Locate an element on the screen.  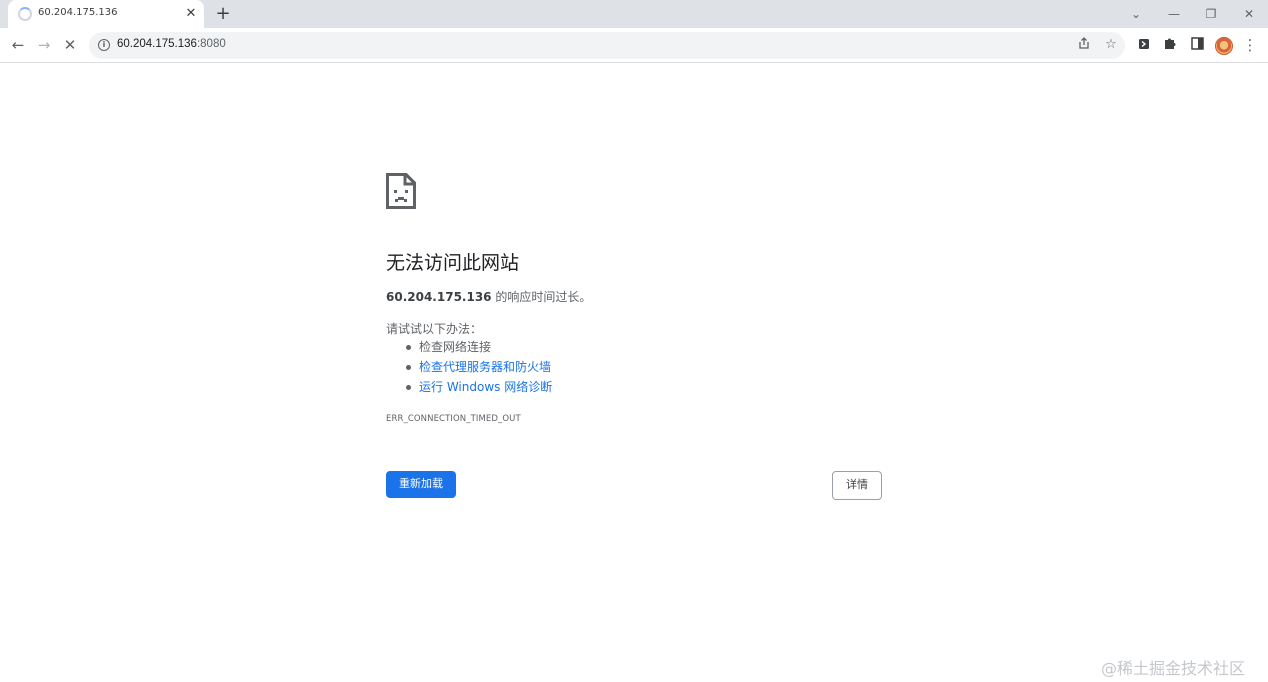
share-icon is located at coordinates (1084, 45).